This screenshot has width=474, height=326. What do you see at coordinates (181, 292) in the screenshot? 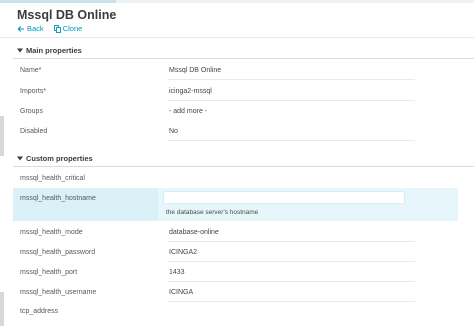
I see `health-username-input: ICINGA` at bounding box center [181, 292].